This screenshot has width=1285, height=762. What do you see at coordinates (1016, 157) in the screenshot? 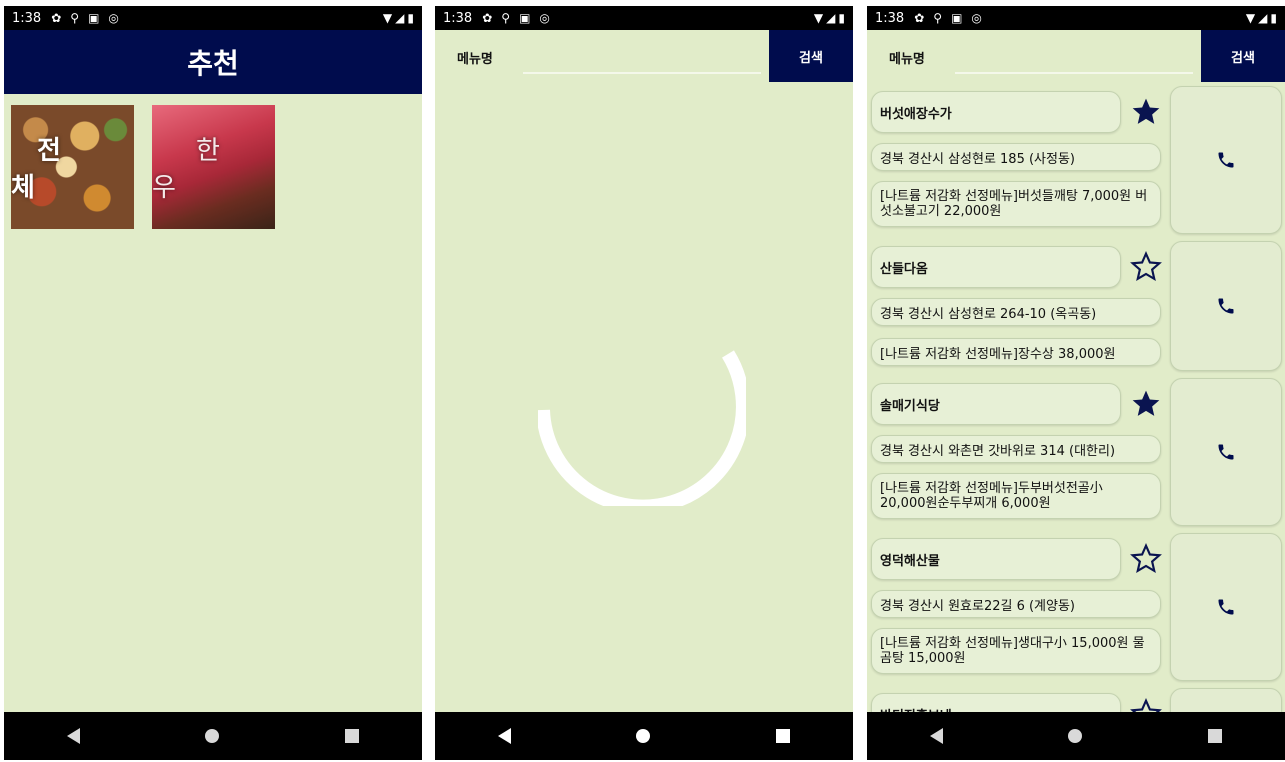
I see `restaurant-address: 경북 경산시 삼성현로 185 (사정동)` at bounding box center [1016, 157].